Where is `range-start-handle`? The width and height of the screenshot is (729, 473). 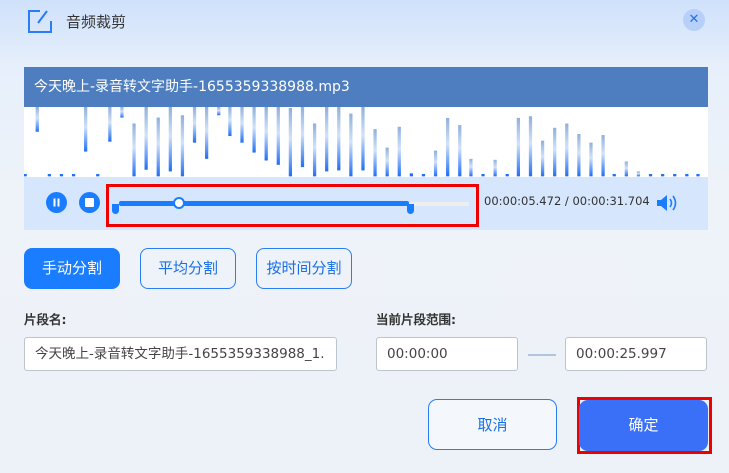 range-start-handle is located at coordinates (115, 209).